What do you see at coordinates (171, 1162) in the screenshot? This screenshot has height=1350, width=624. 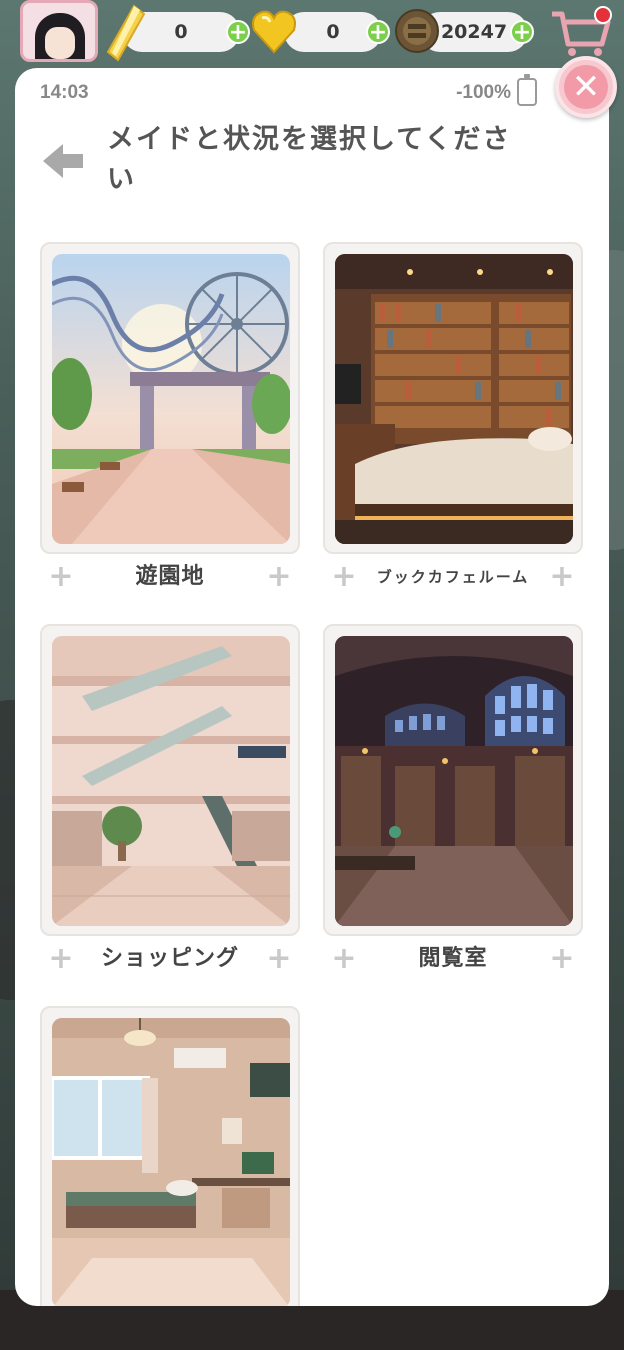 I see `bedroom-image` at bounding box center [171, 1162].